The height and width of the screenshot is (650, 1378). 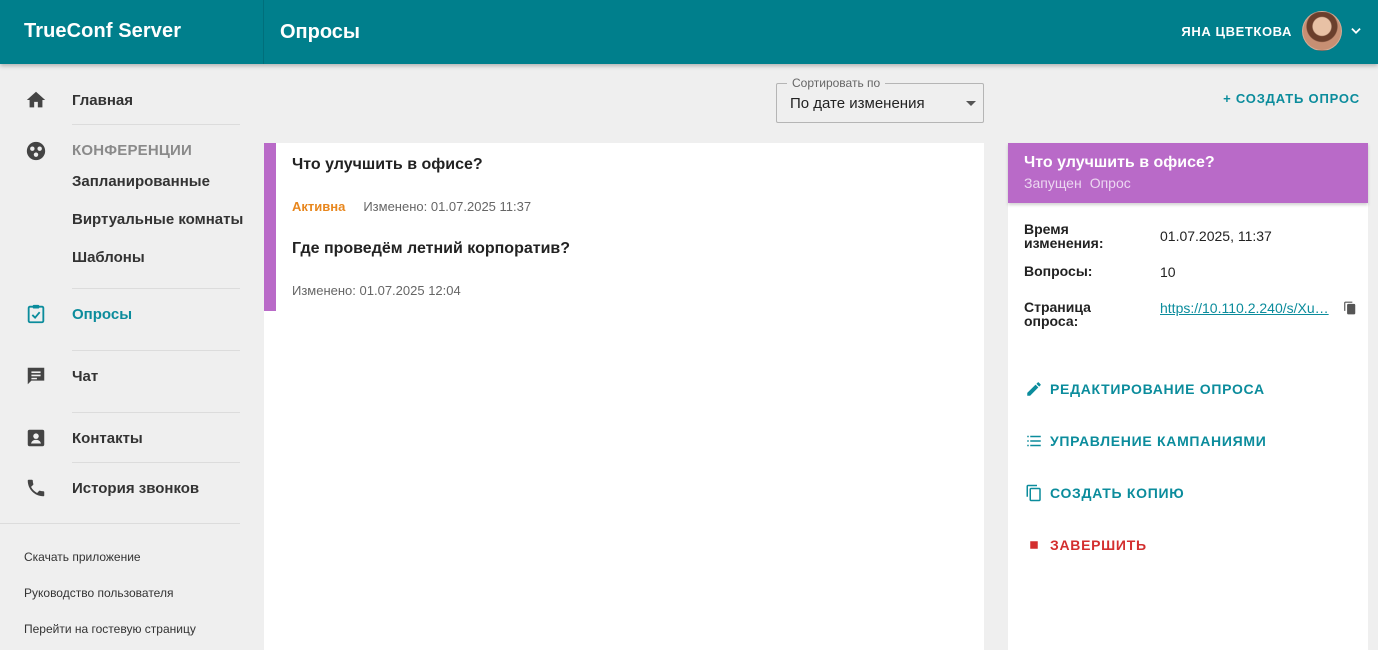 What do you see at coordinates (136, 488) in the screenshot?
I see `sidebar-item-label: История звонков` at bounding box center [136, 488].